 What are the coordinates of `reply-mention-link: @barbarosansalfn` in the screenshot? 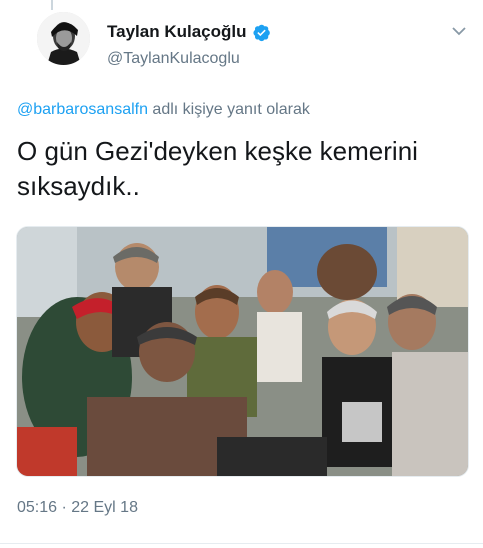 It's located at (82, 109).